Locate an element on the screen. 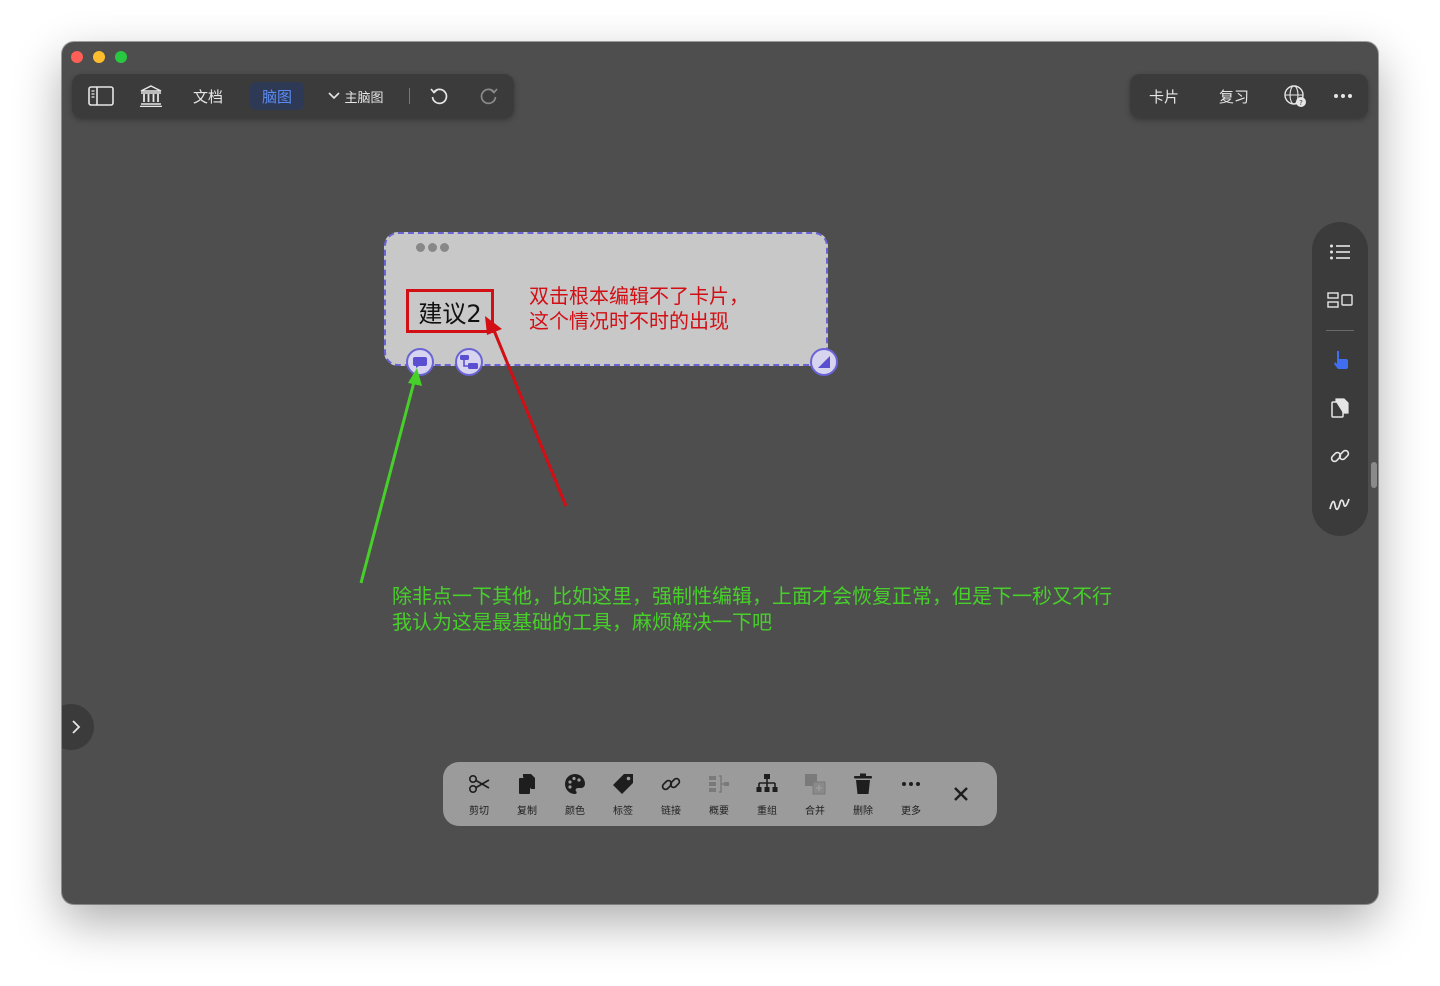 The width and height of the screenshot is (1440, 986). reorganize-icon is located at coordinates (767, 784).